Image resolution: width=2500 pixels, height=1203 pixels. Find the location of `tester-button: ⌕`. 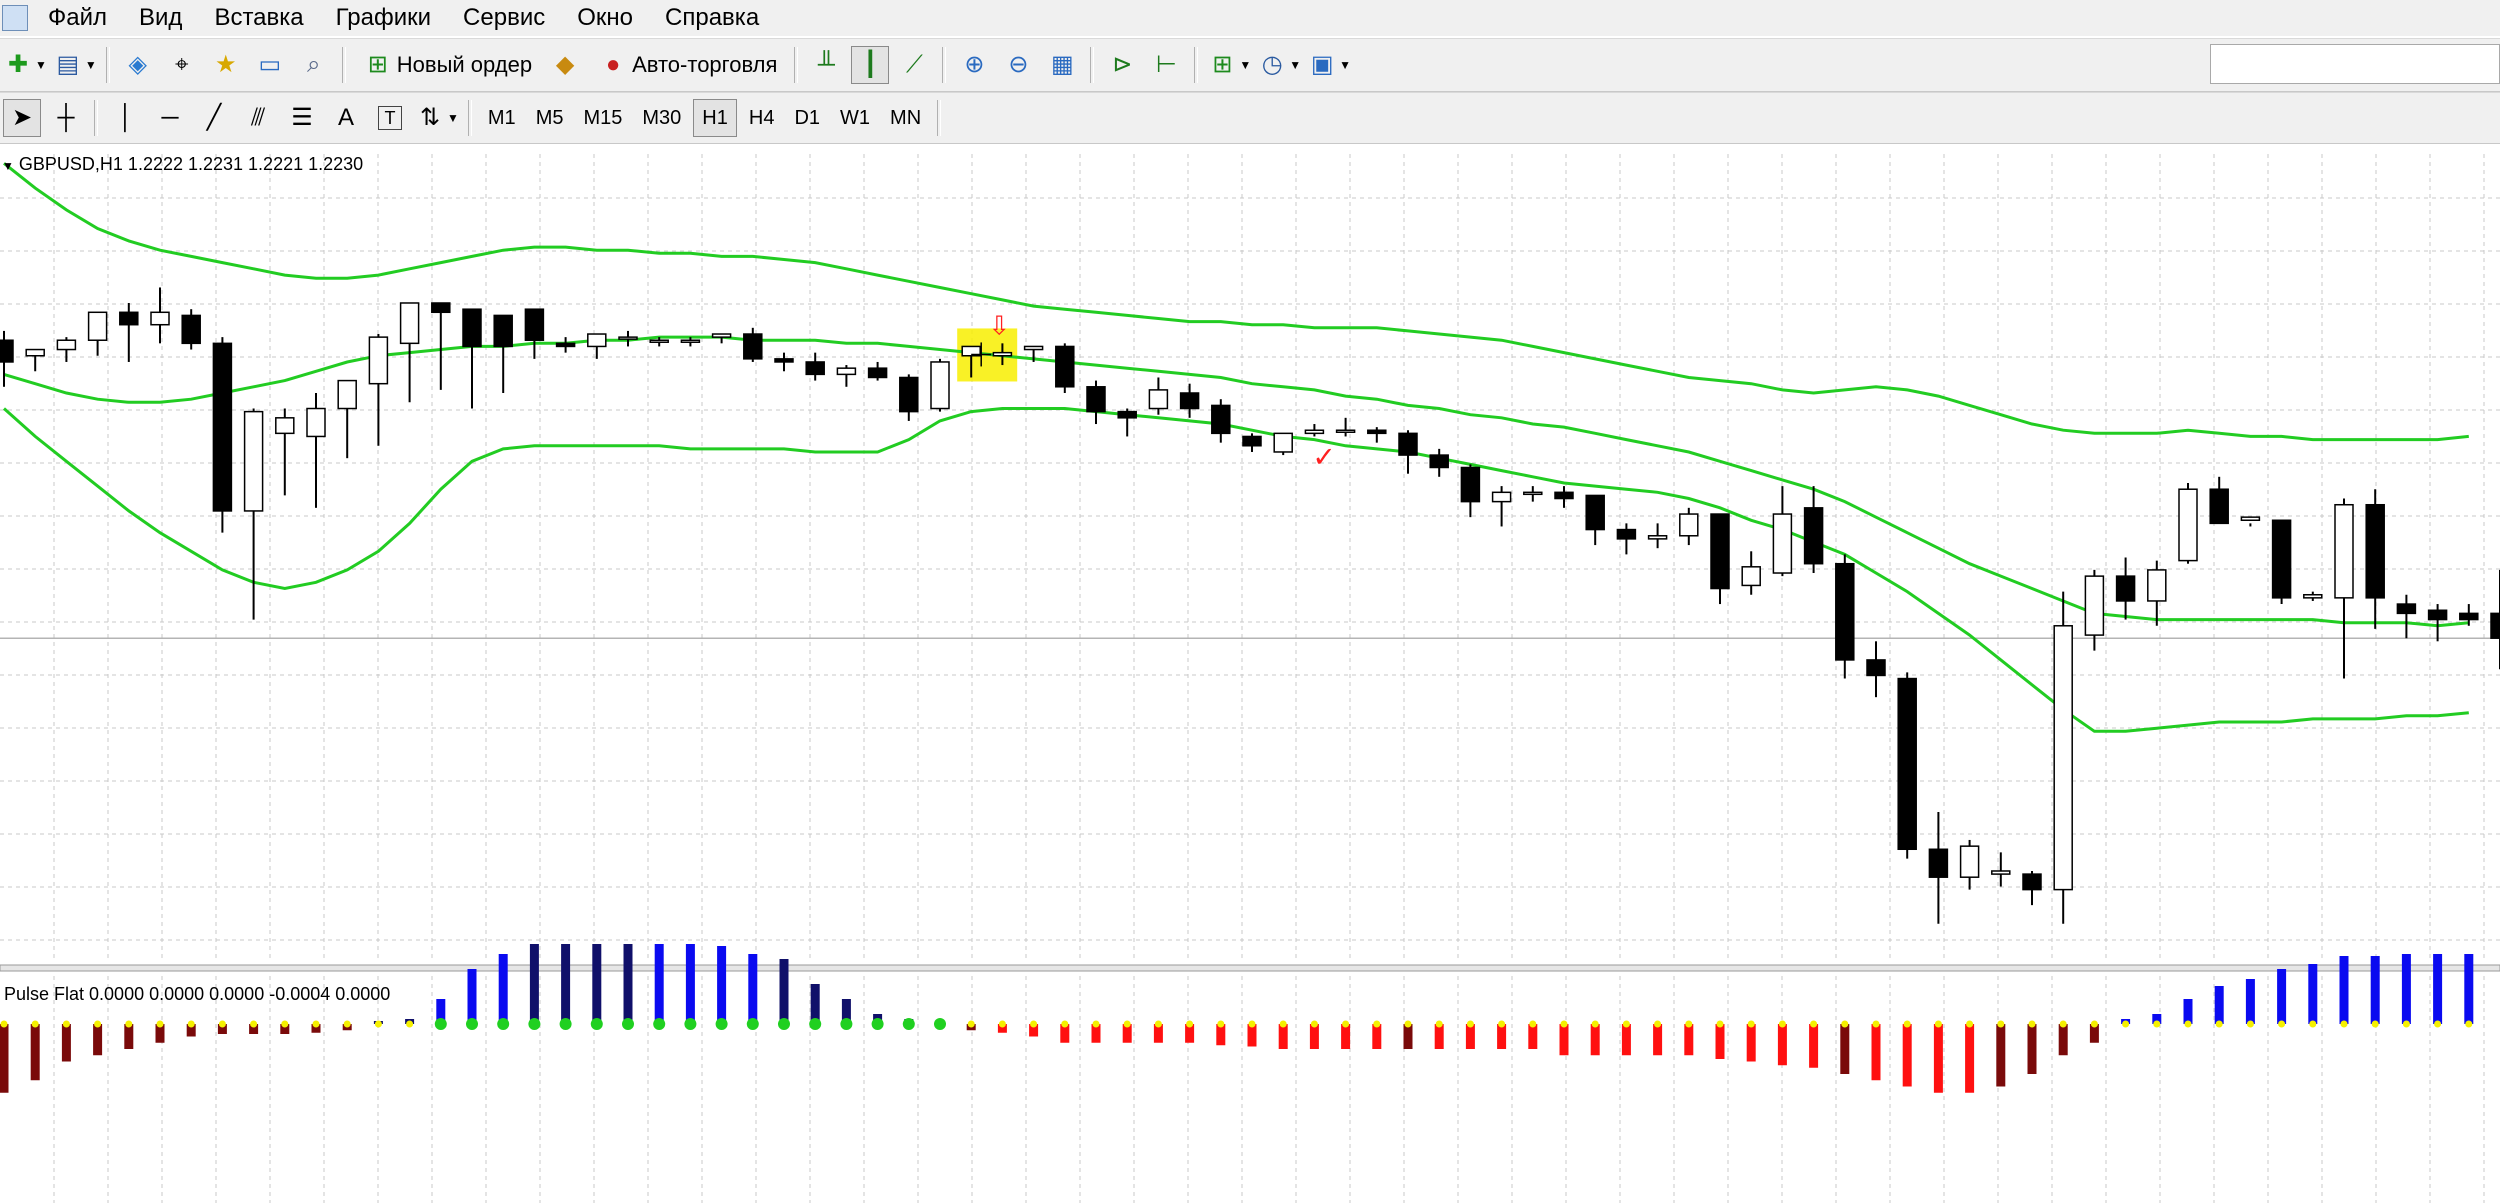

tester-button: ⌕ is located at coordinates (314, 65).